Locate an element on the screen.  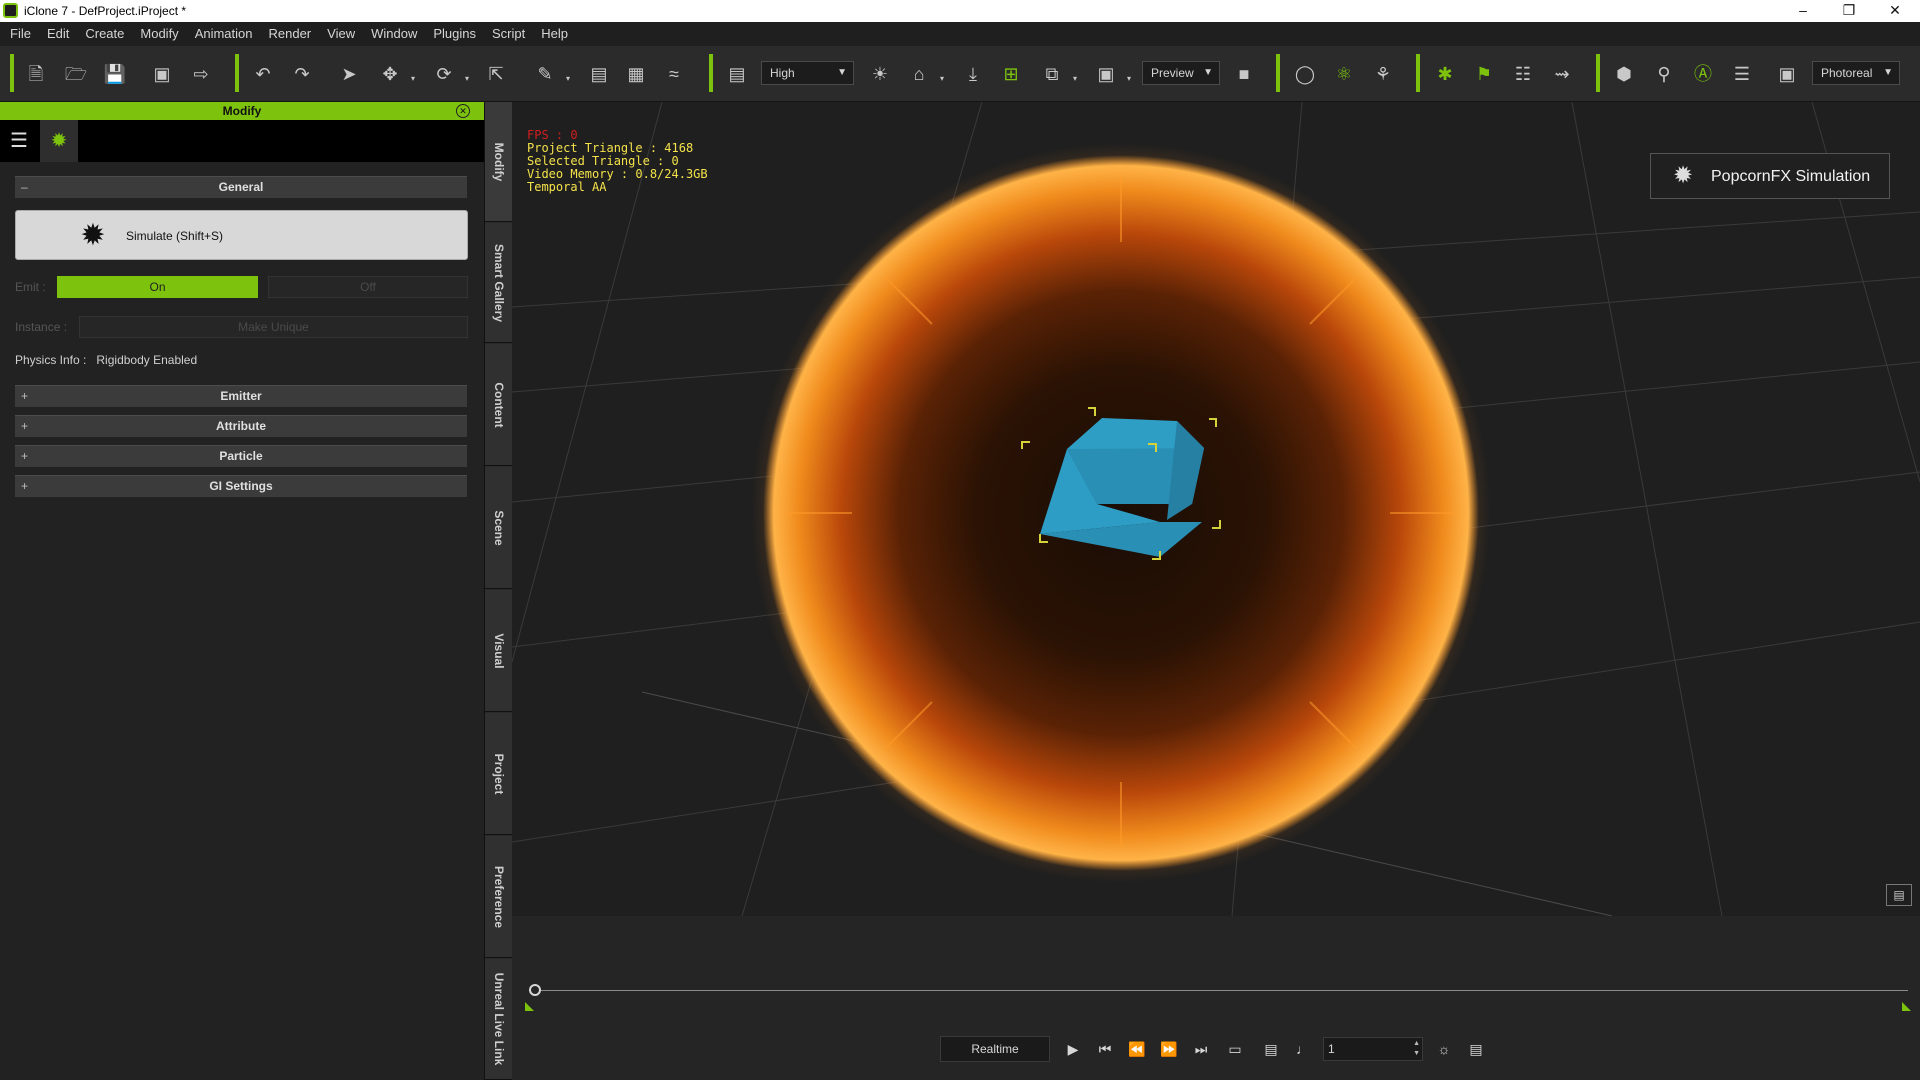
menu-file: File is located at coordinates (20, 34).